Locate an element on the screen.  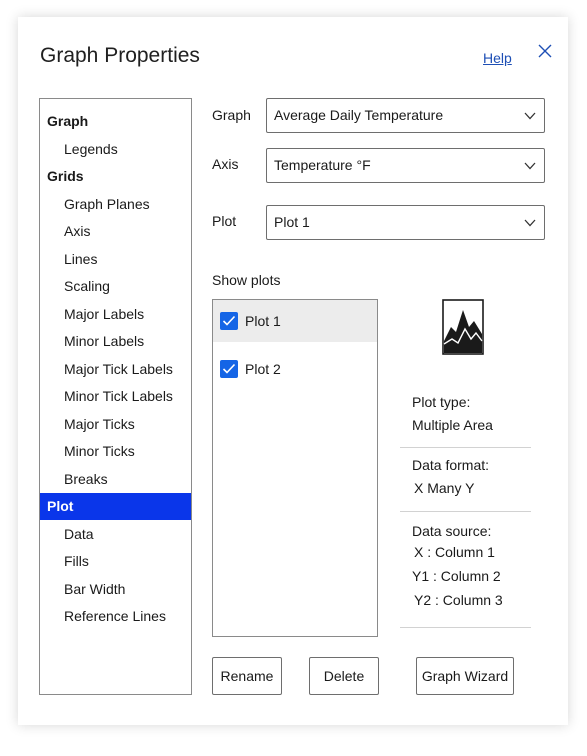
nav-item-bar-width: Bar Width is located at coordinates (115, 589).